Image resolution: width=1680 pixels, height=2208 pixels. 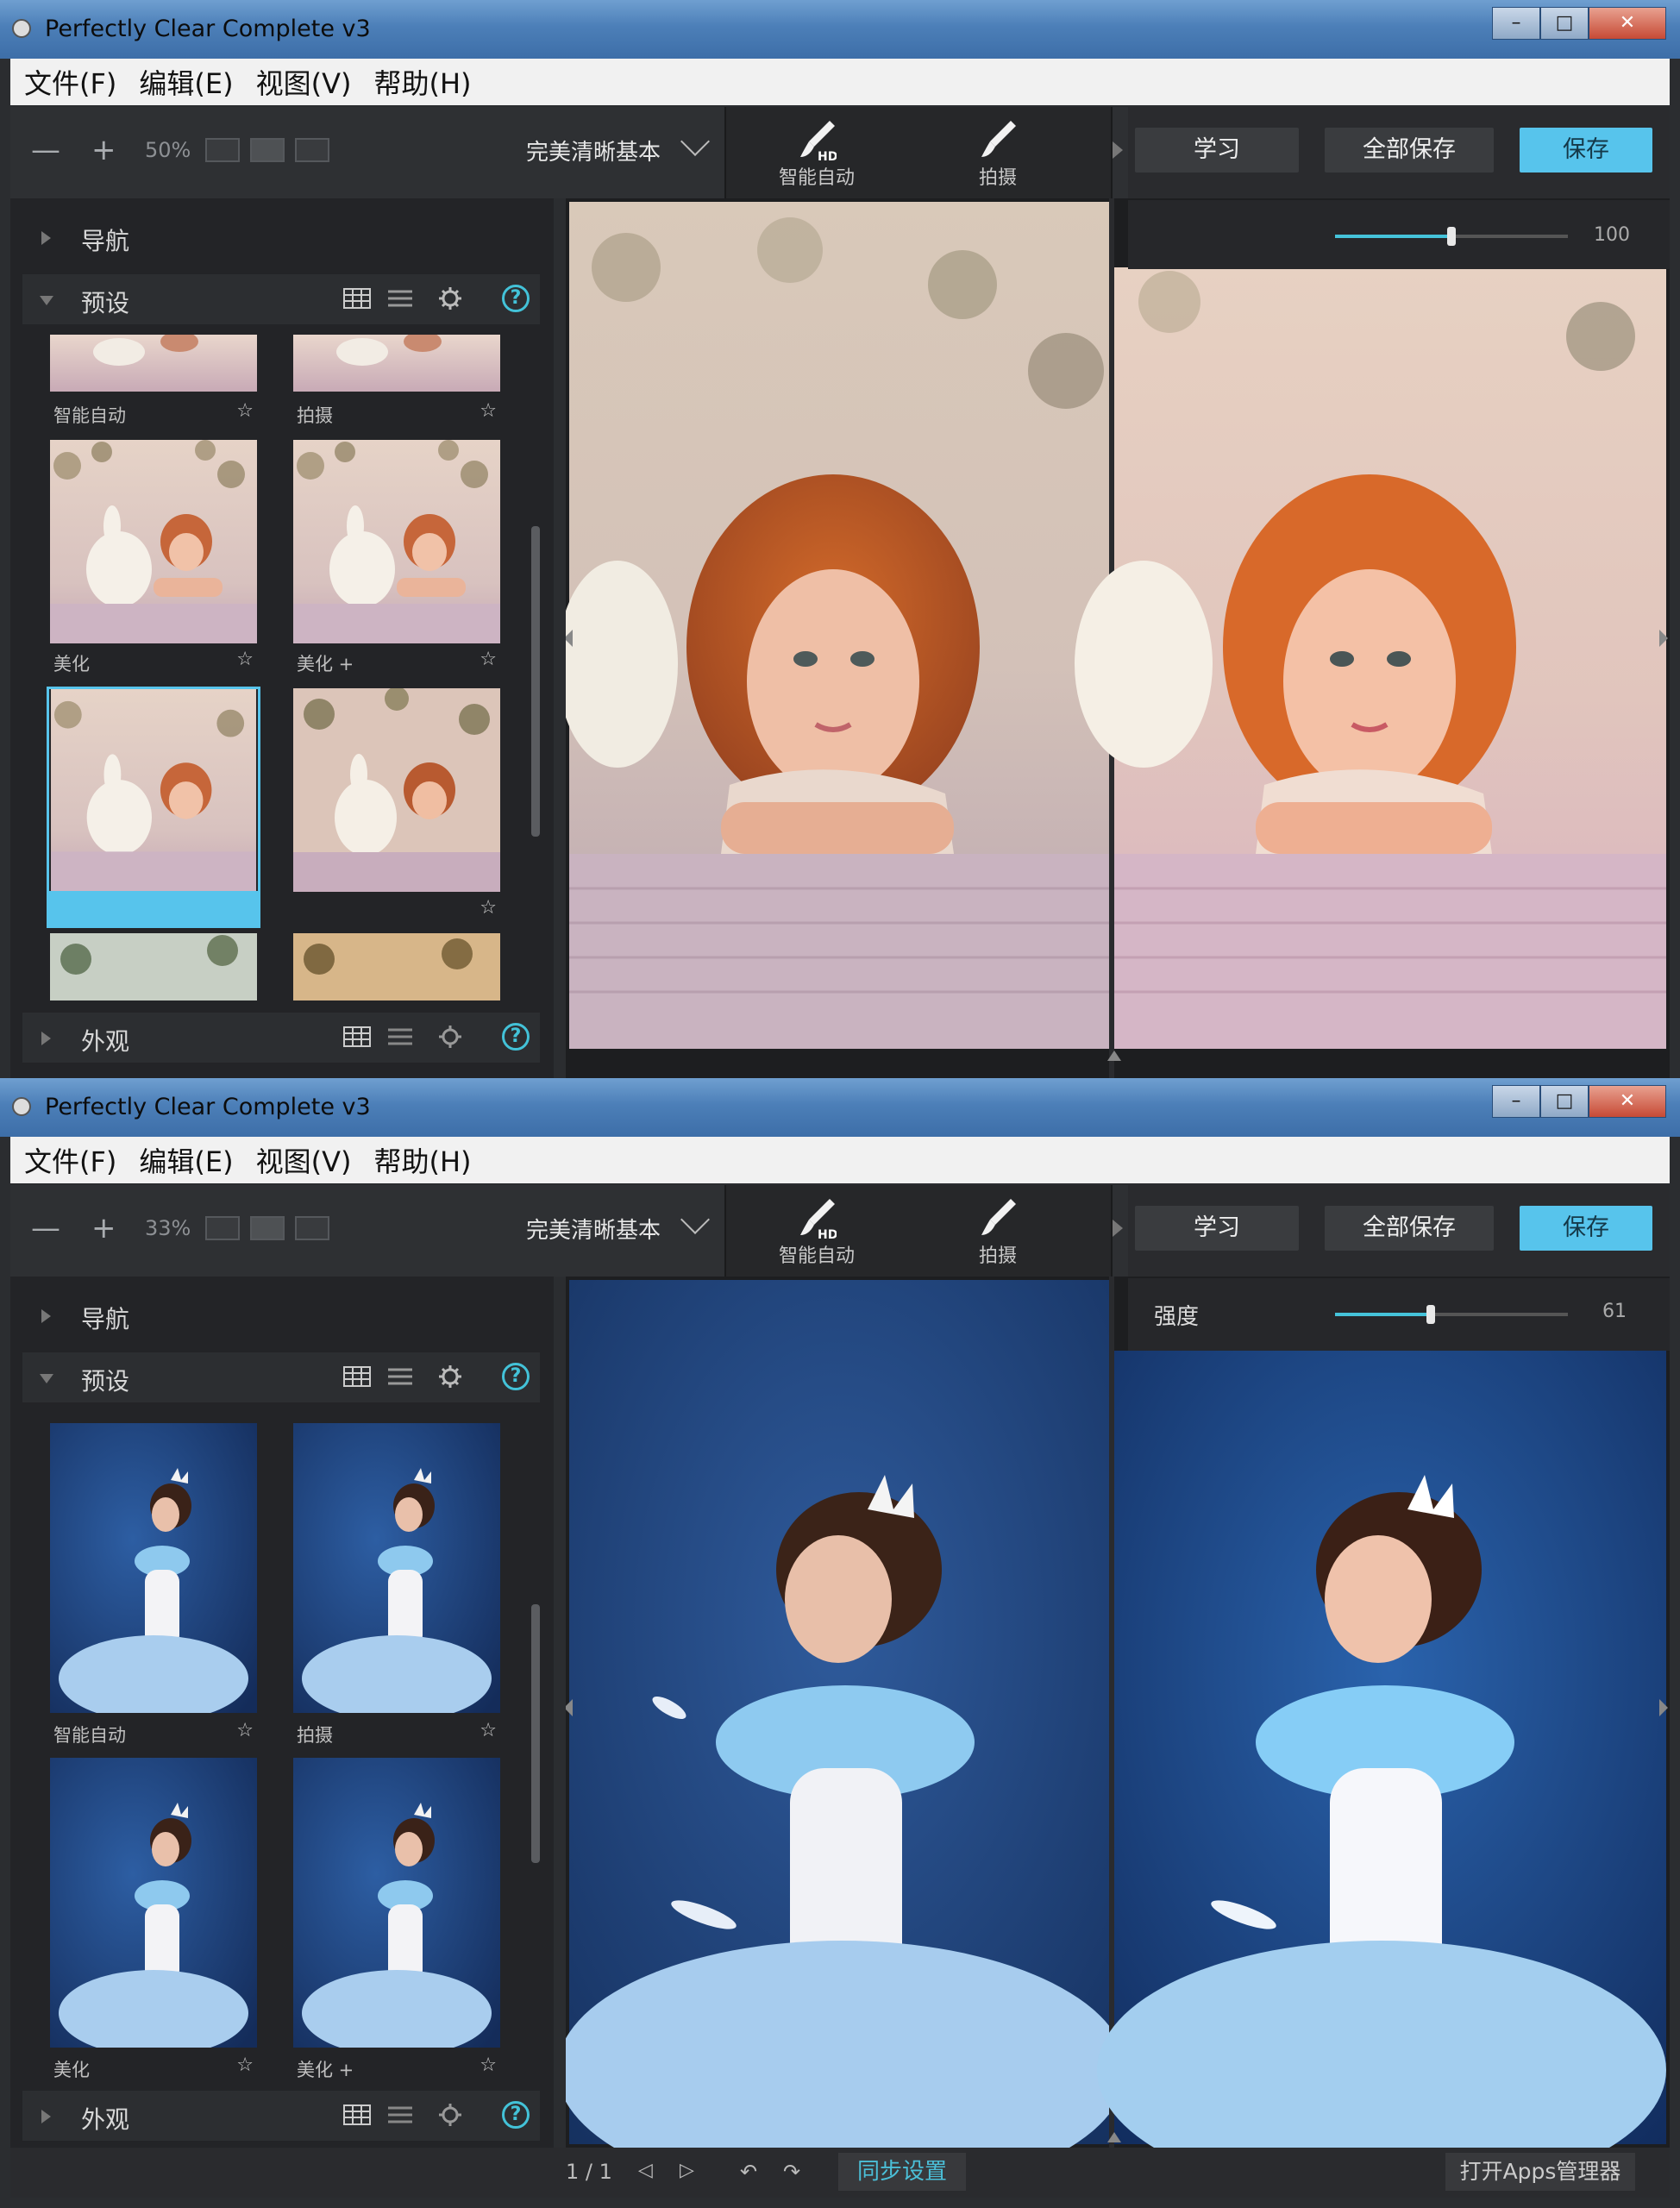 What do you see at coordinates (282, 638) in the screenshot?
I see `left-panel: 导航 预设 ? 智能自动 ☆ 拍摄 ☆ 美化 ☆ 美化 + ☆ ☆ 外观 ?` at bounding box center [282, 638].